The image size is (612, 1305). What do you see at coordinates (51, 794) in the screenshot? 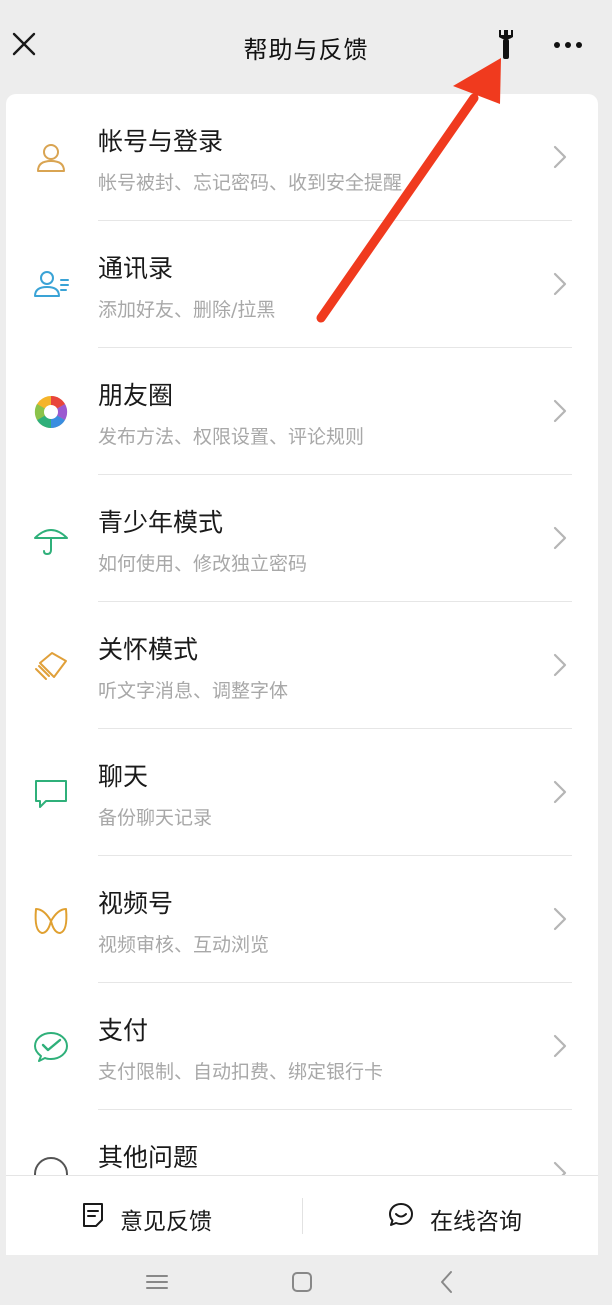
I see `chat-icon` at bounding box center [51, 794].